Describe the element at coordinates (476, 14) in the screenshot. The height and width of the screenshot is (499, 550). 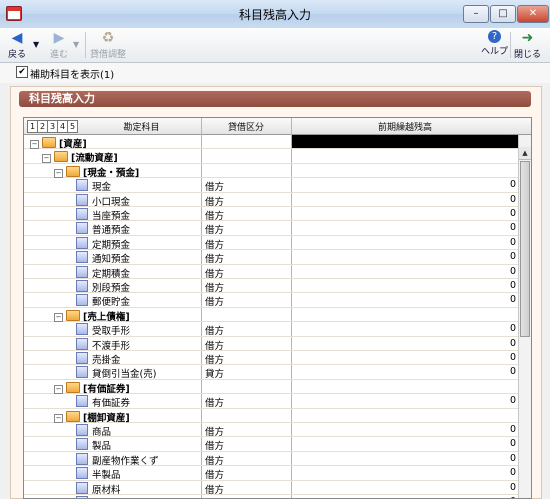
I see `minimize-button: –` at that location.